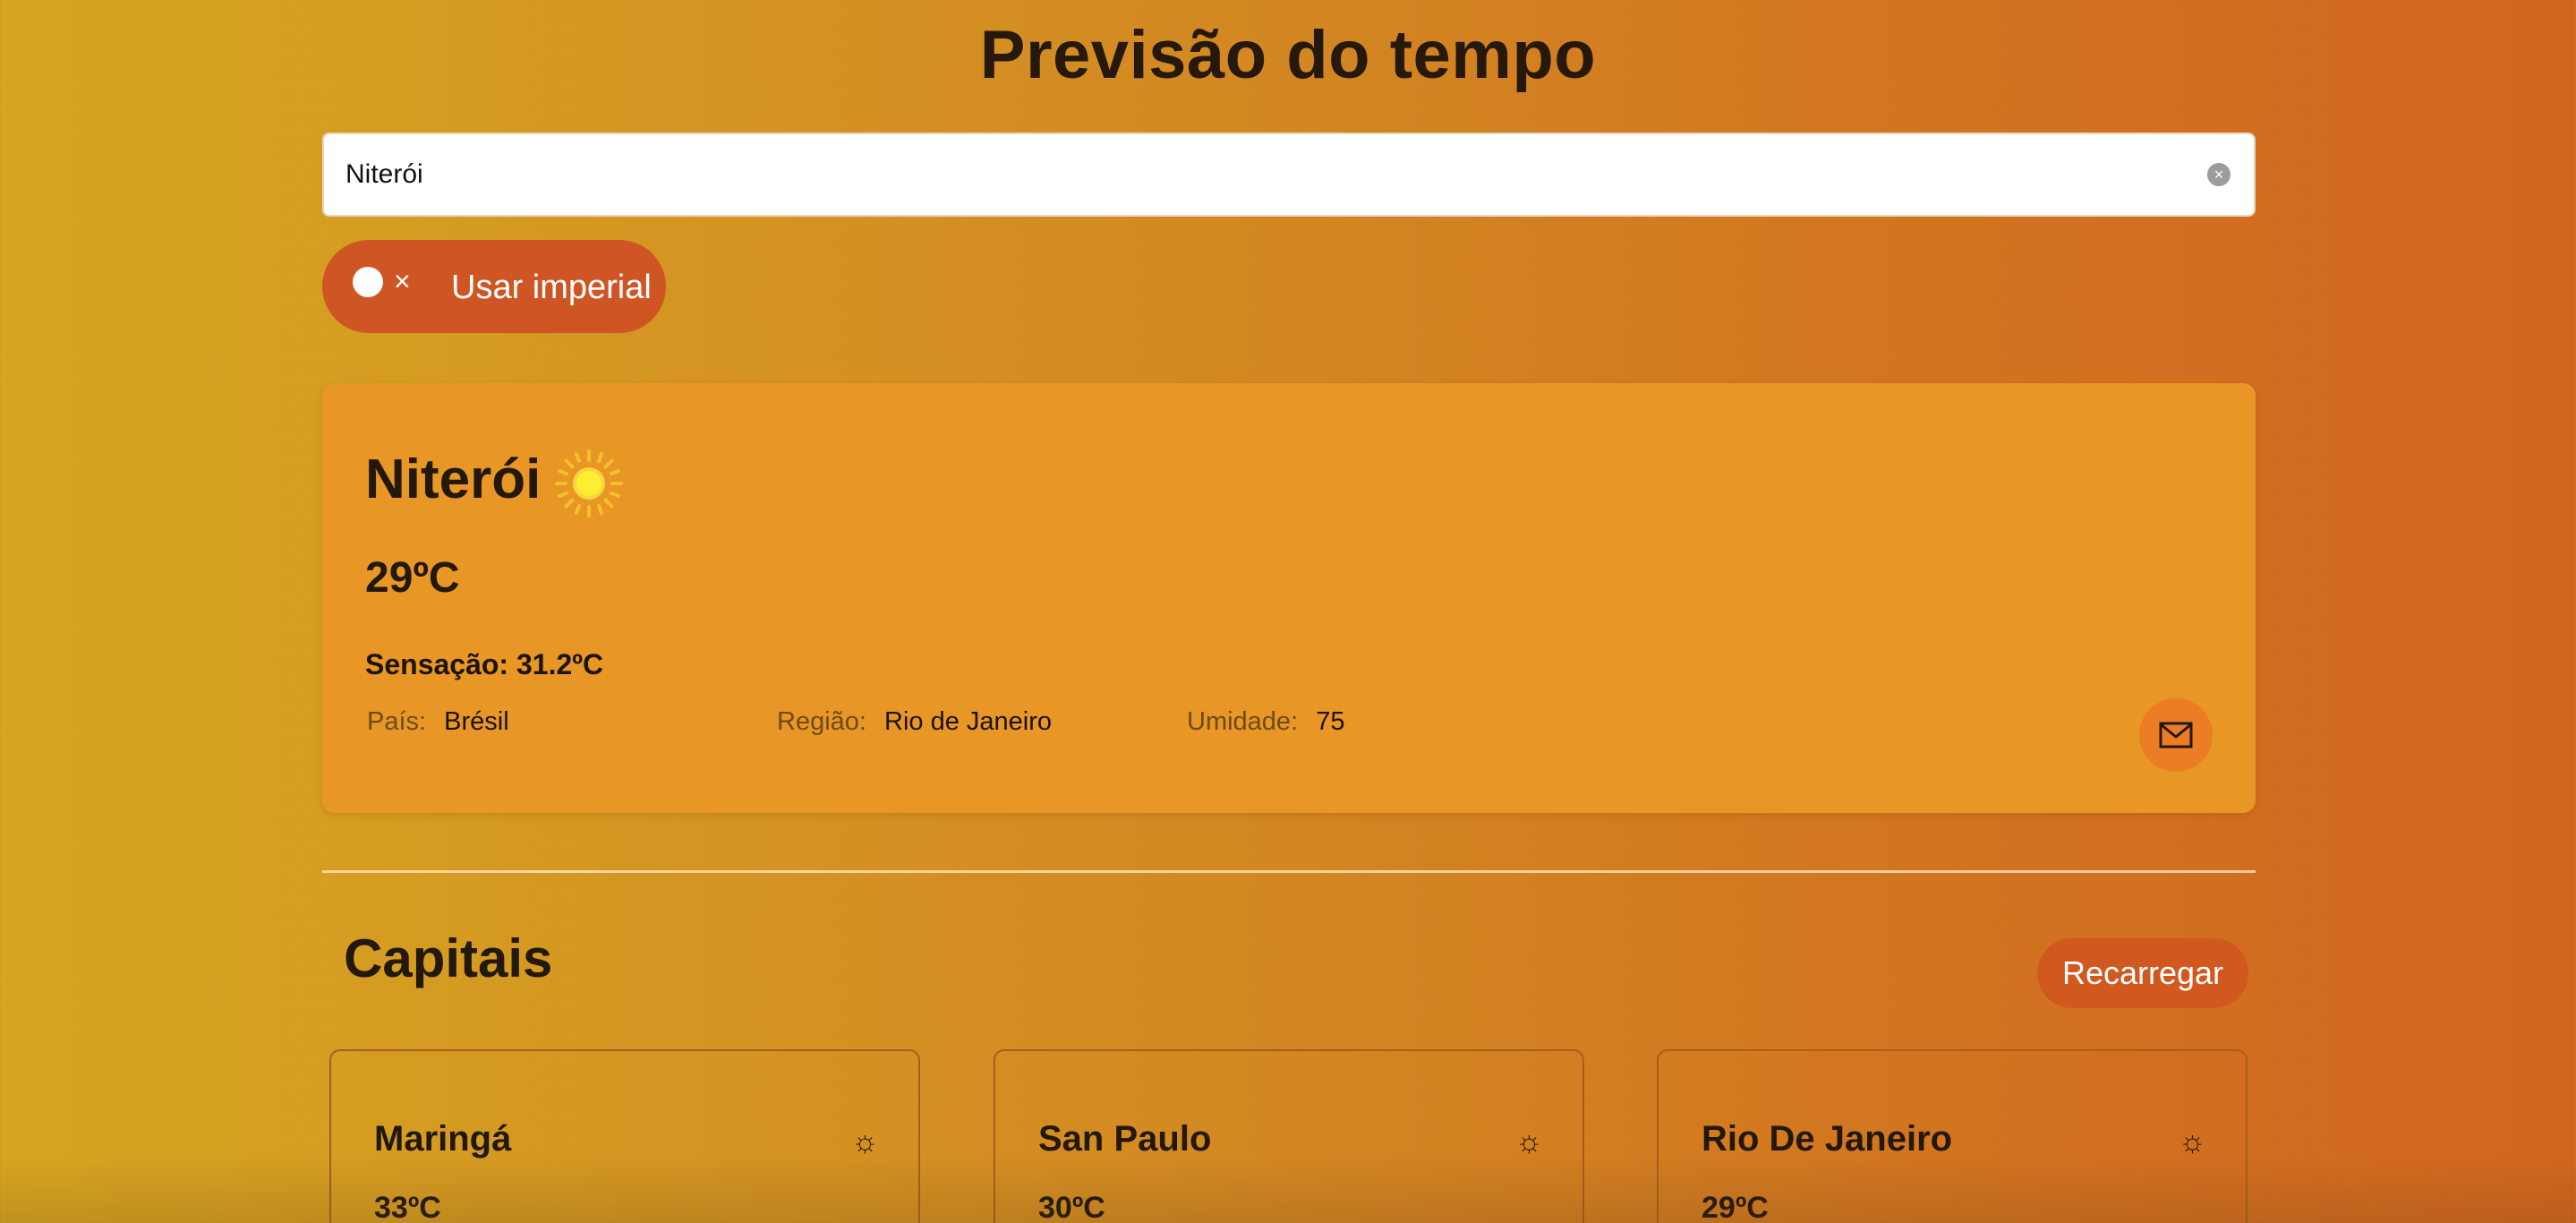  Describe the element at coordinates (412, 578) in the screenshot. I see `current-temperature: 29ºC` at that location.